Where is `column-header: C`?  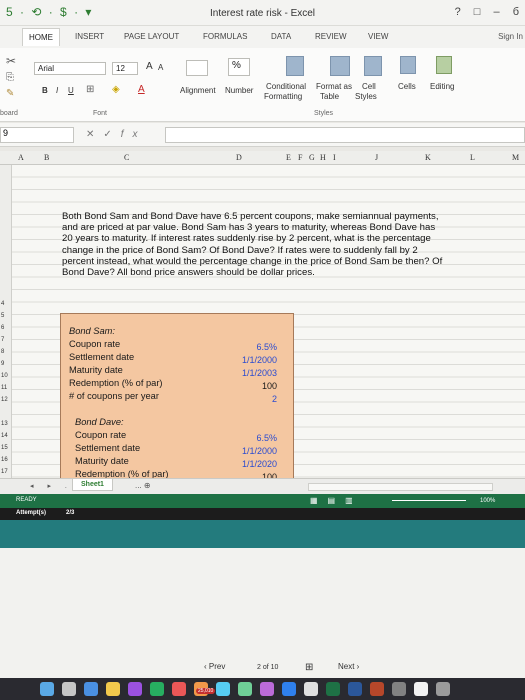
column-header: C is located at coordinates (126, 157).